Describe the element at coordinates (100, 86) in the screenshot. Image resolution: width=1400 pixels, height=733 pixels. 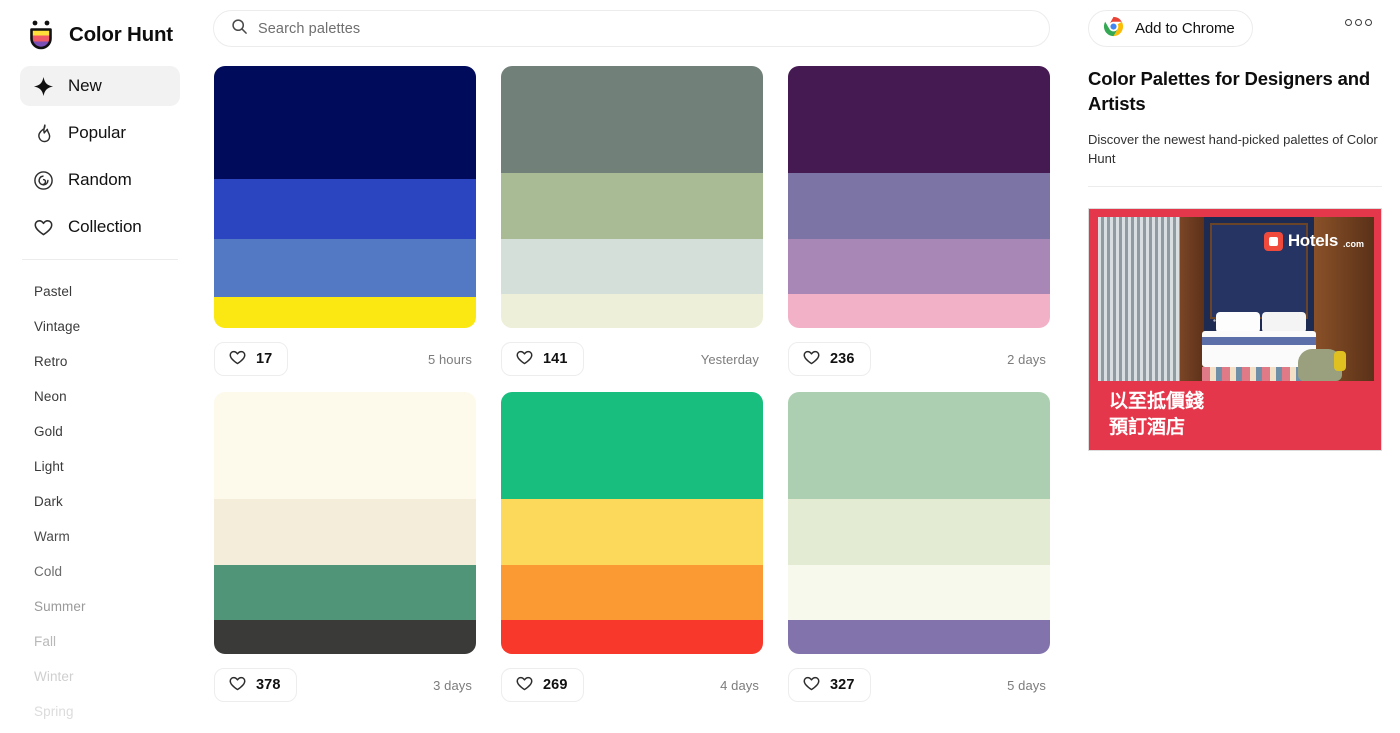
I see `sidebar-item-new: New` at that location.